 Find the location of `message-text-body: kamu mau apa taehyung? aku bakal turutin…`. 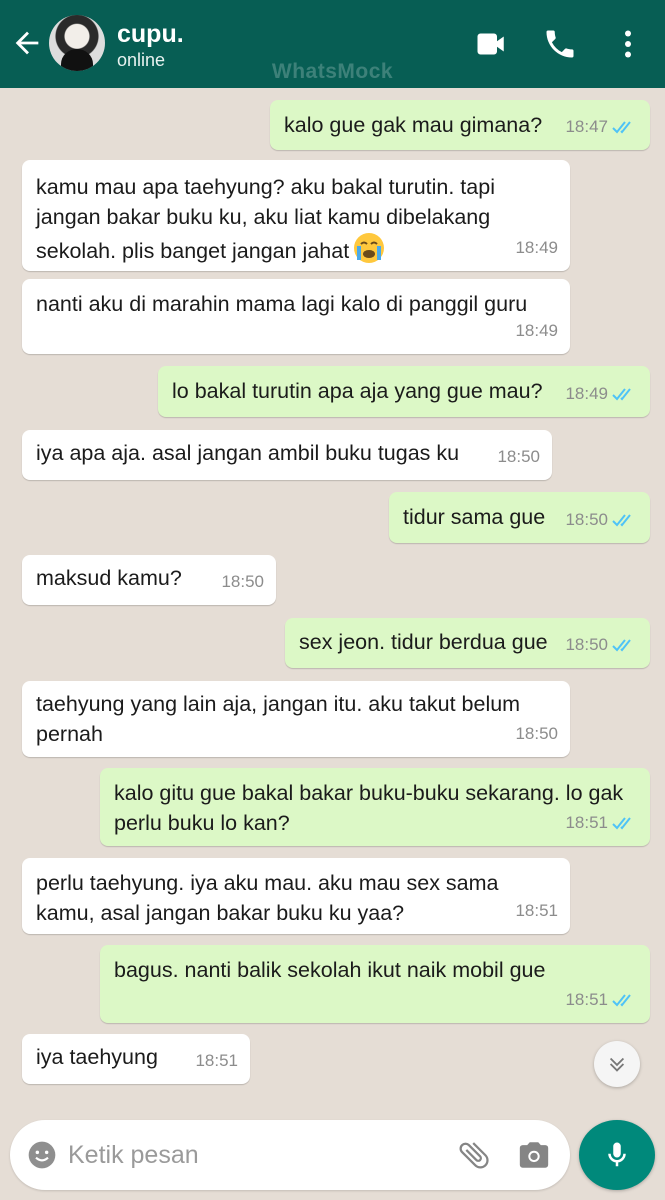

message-text-body: kamu mau apa taehyung? aku bakal turutin… is located at coordinates (265, 219).